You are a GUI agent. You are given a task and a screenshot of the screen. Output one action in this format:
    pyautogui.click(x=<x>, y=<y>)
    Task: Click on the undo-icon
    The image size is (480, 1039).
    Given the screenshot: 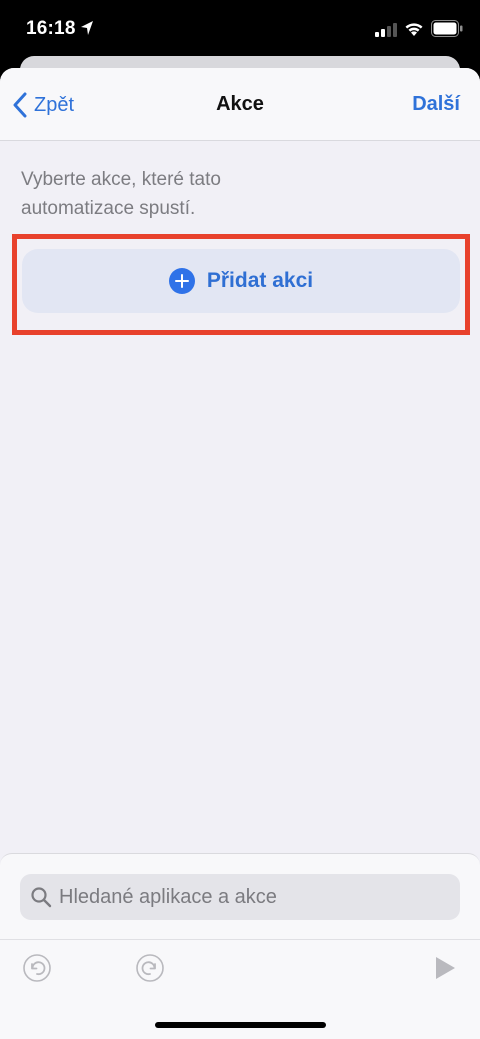 What is the action you would take?
    pyautogui.click(x=37, y=968)
    